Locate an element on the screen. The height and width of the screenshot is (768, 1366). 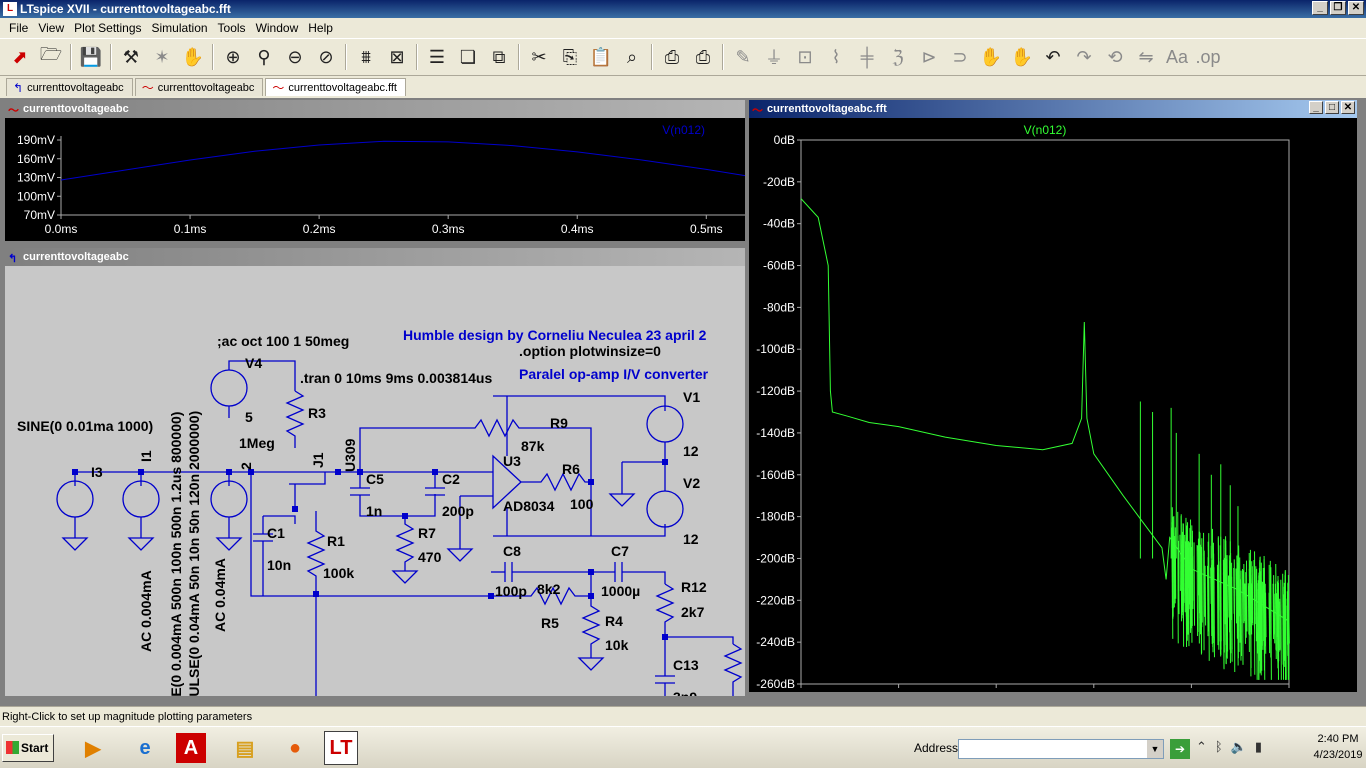
drag-icon: ✋ is located at coordinates (1022, 57).